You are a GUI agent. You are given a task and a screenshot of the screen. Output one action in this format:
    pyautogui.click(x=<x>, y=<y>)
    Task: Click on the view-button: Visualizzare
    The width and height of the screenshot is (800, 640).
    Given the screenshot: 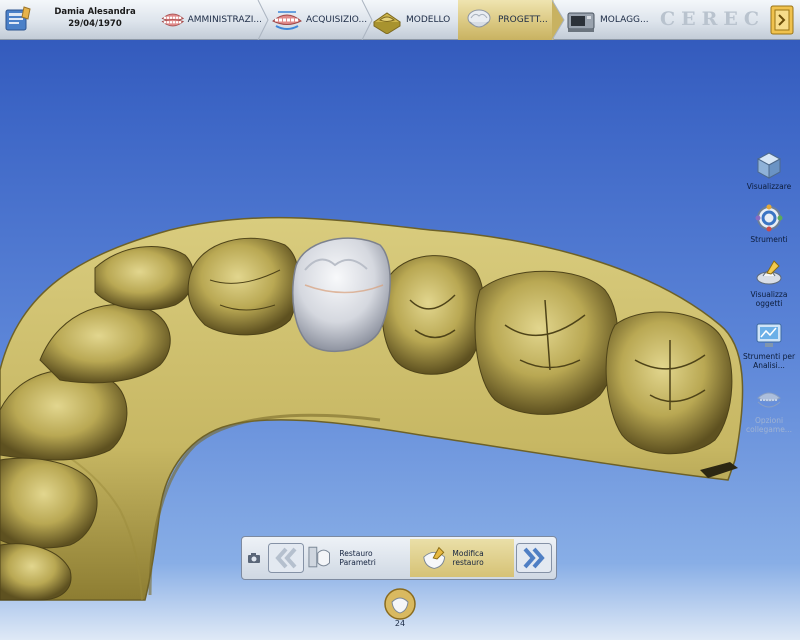 What is the action you would take?
    pyautogui.click(x=769, y=170)
    